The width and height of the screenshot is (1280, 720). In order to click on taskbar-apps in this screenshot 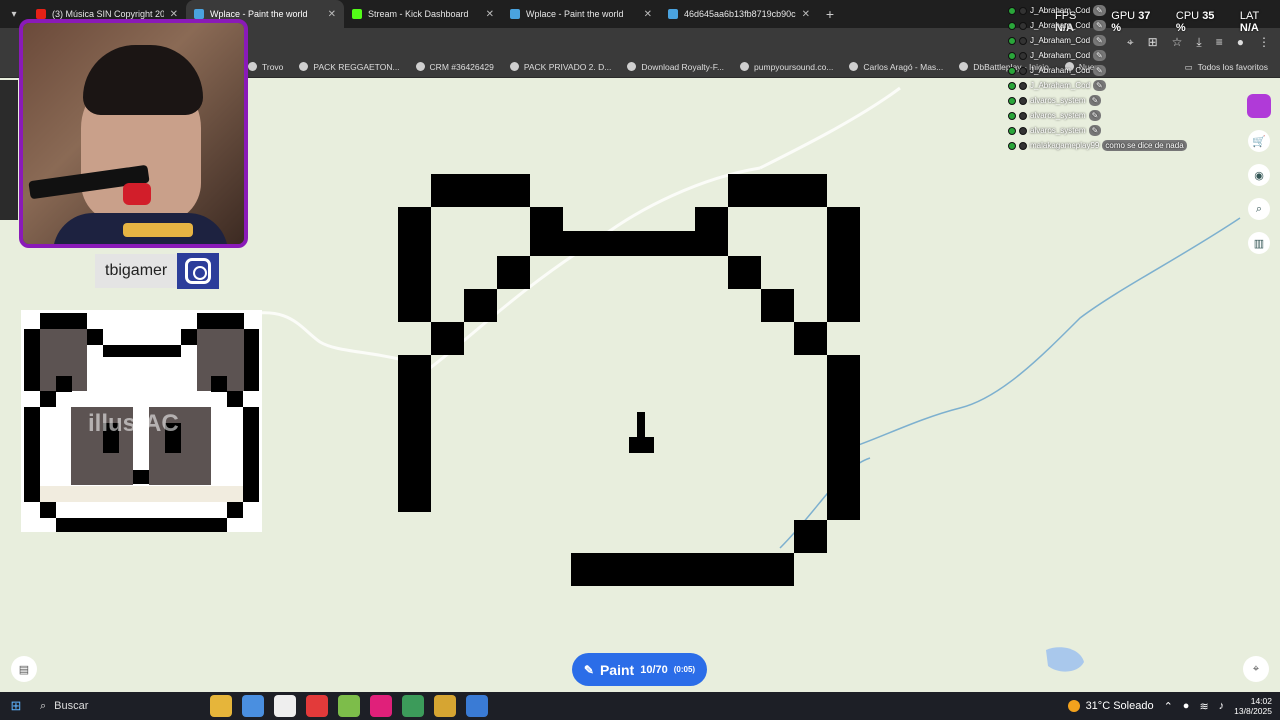, I will do `click(349, 706)`.